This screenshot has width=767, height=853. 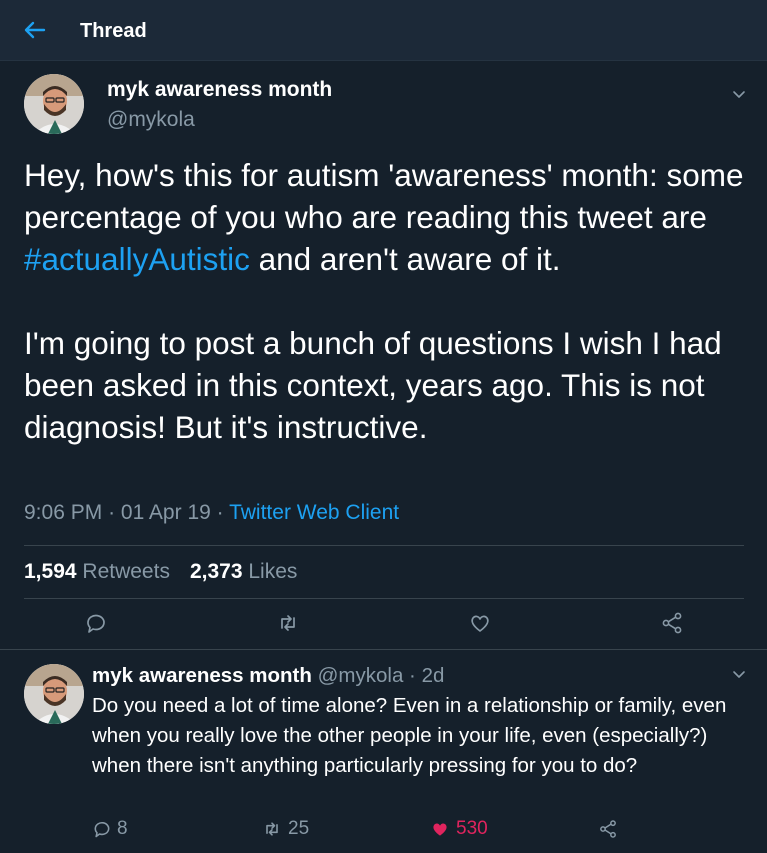 I want to click on reply-author-name: myk awareness month, so click(x=202, y=675).